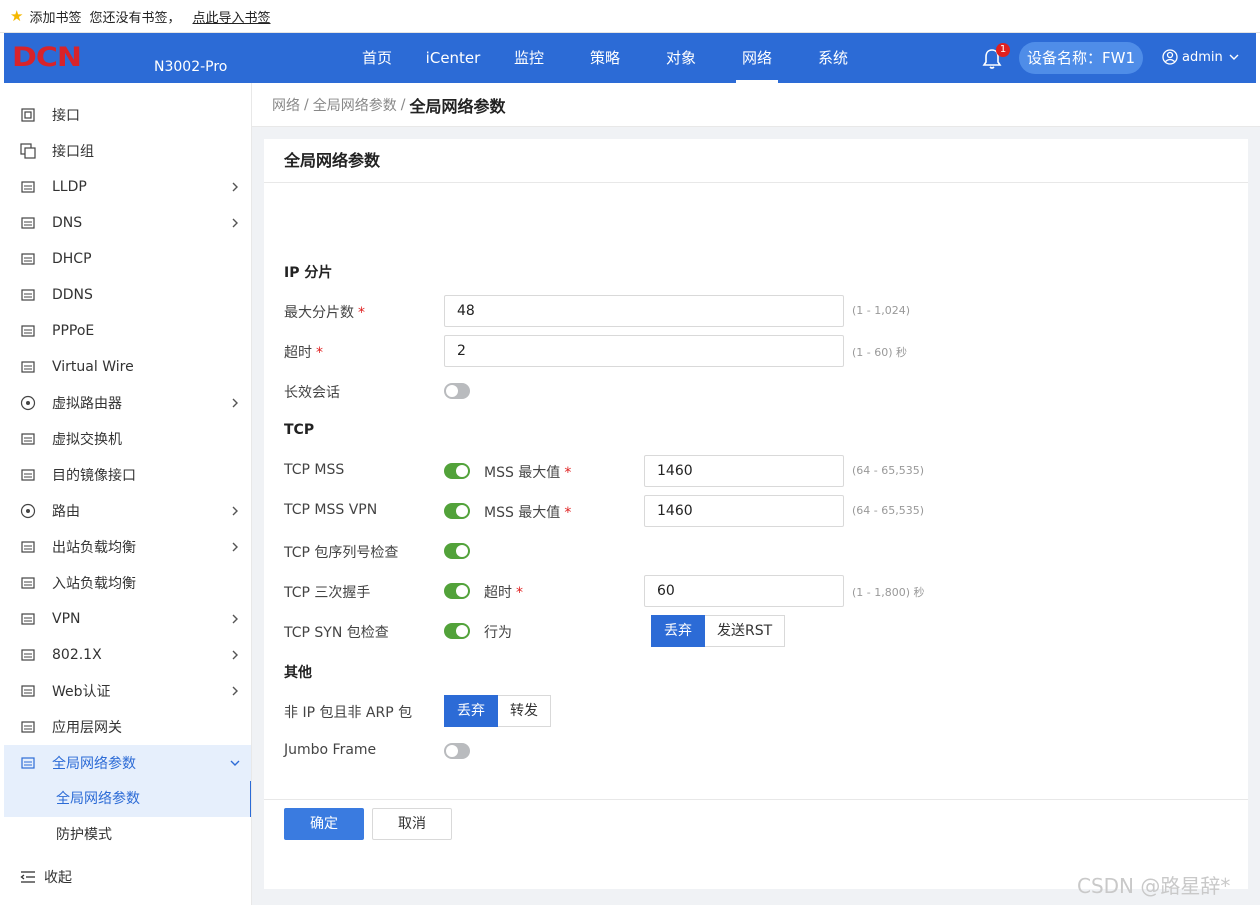  Describe the element at coordinates (681, 58) in the screenshot. I see `nav-objects: 对象` at that location.